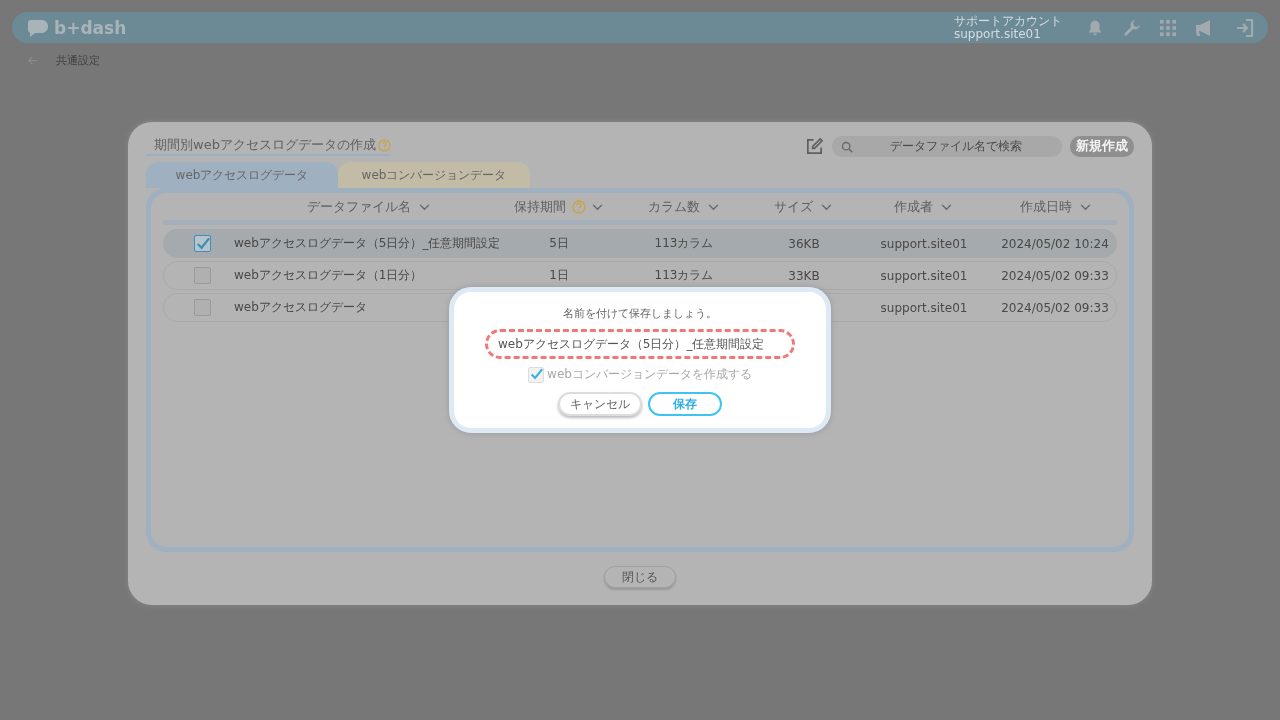 The width and height of the screenshot is (1280, 720). What do you see at coordinates (847, 146) in the screenshot?
I see `search-icon` at bounding box center [847, 146].